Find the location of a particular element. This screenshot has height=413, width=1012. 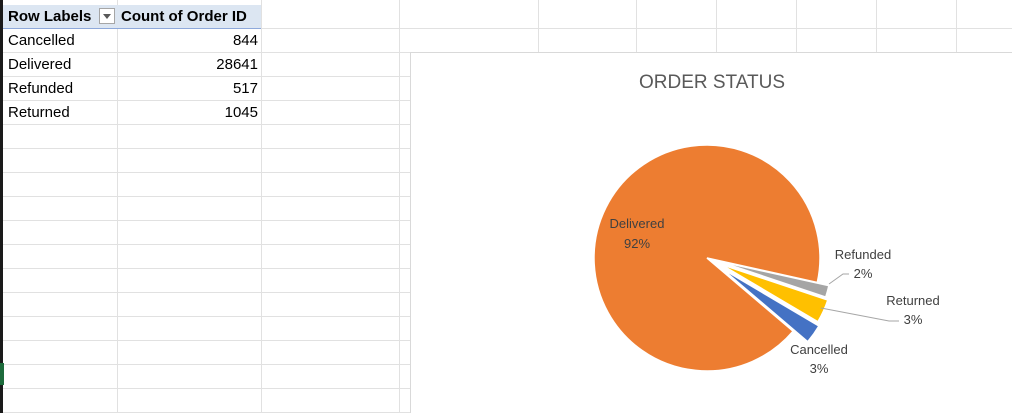

count-of-order-id-header: Count of Order ID is located at coordinates (184, 16).